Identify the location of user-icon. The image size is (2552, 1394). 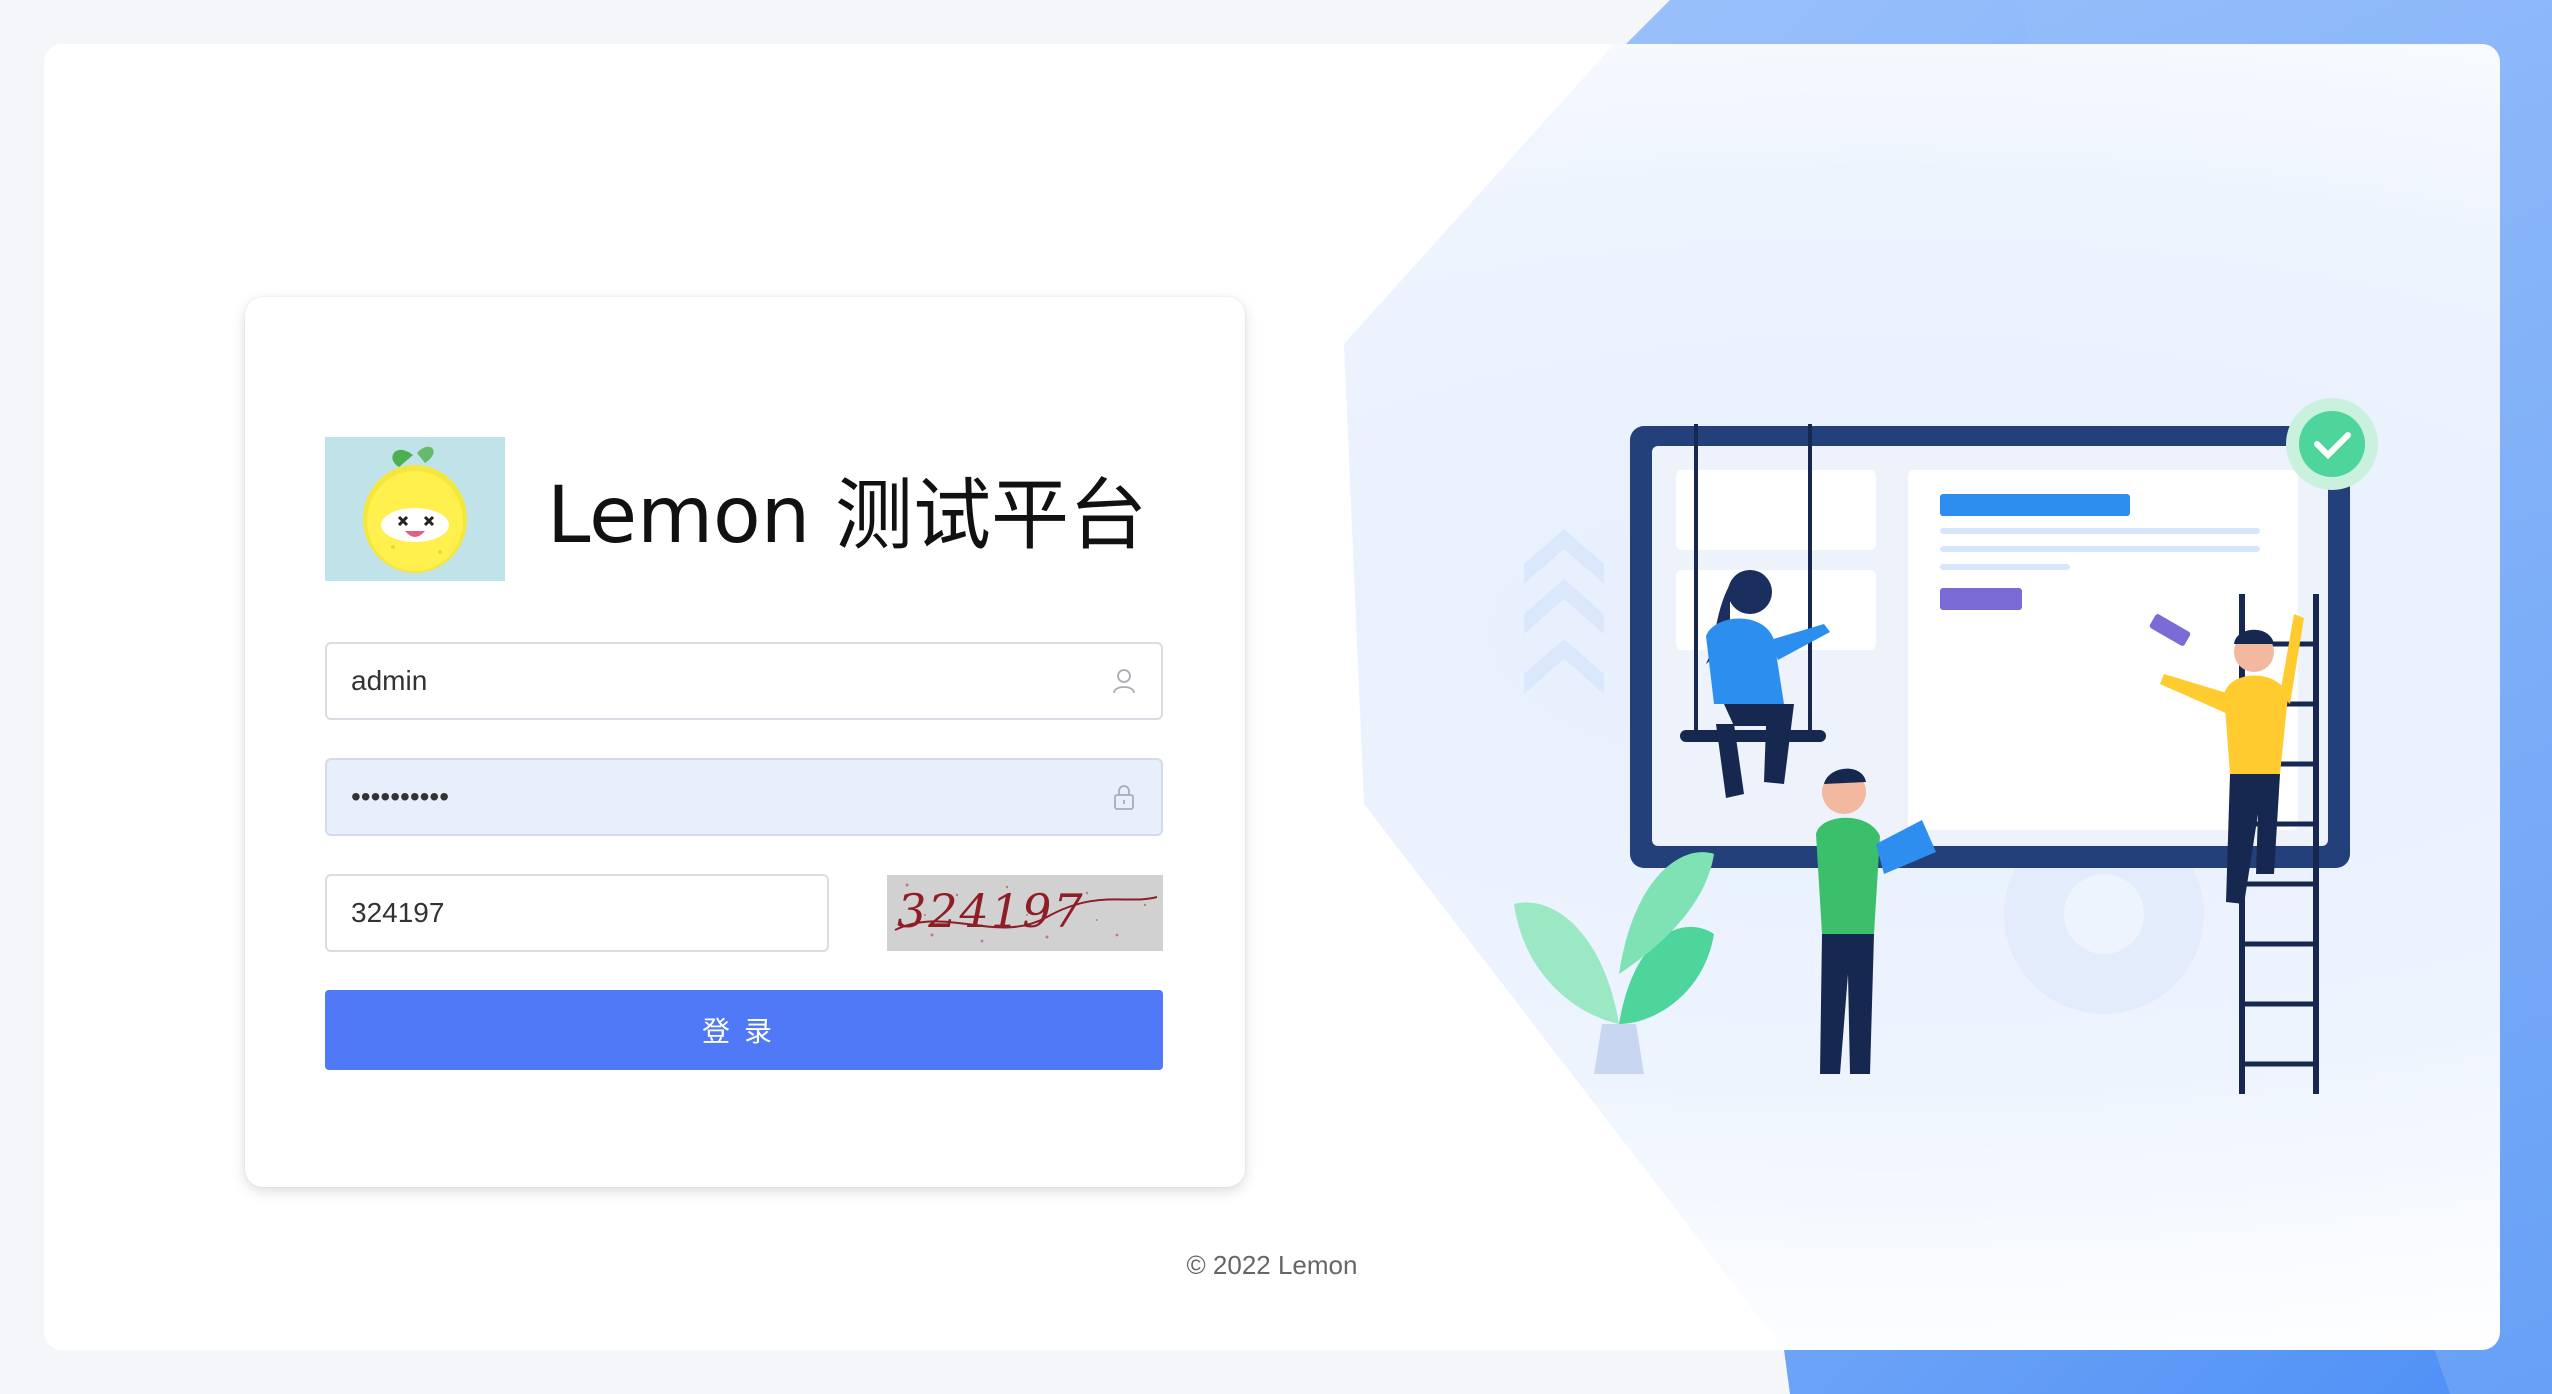
(1124, 681).